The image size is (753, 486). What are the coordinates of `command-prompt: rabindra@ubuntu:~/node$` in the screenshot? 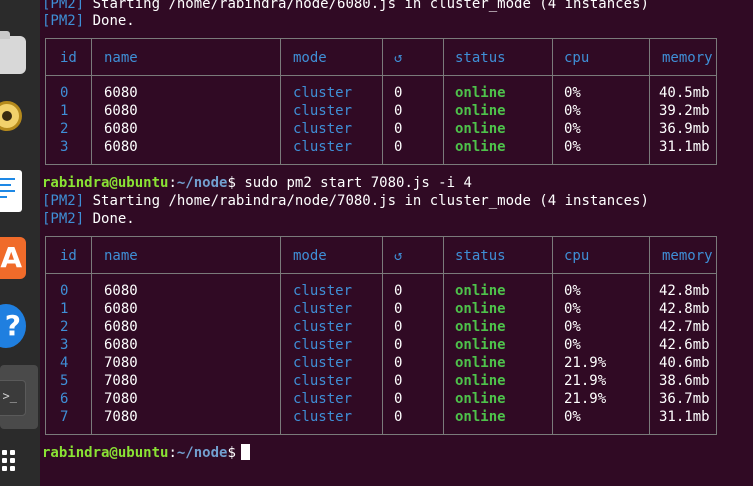 It's located at (146, 453).